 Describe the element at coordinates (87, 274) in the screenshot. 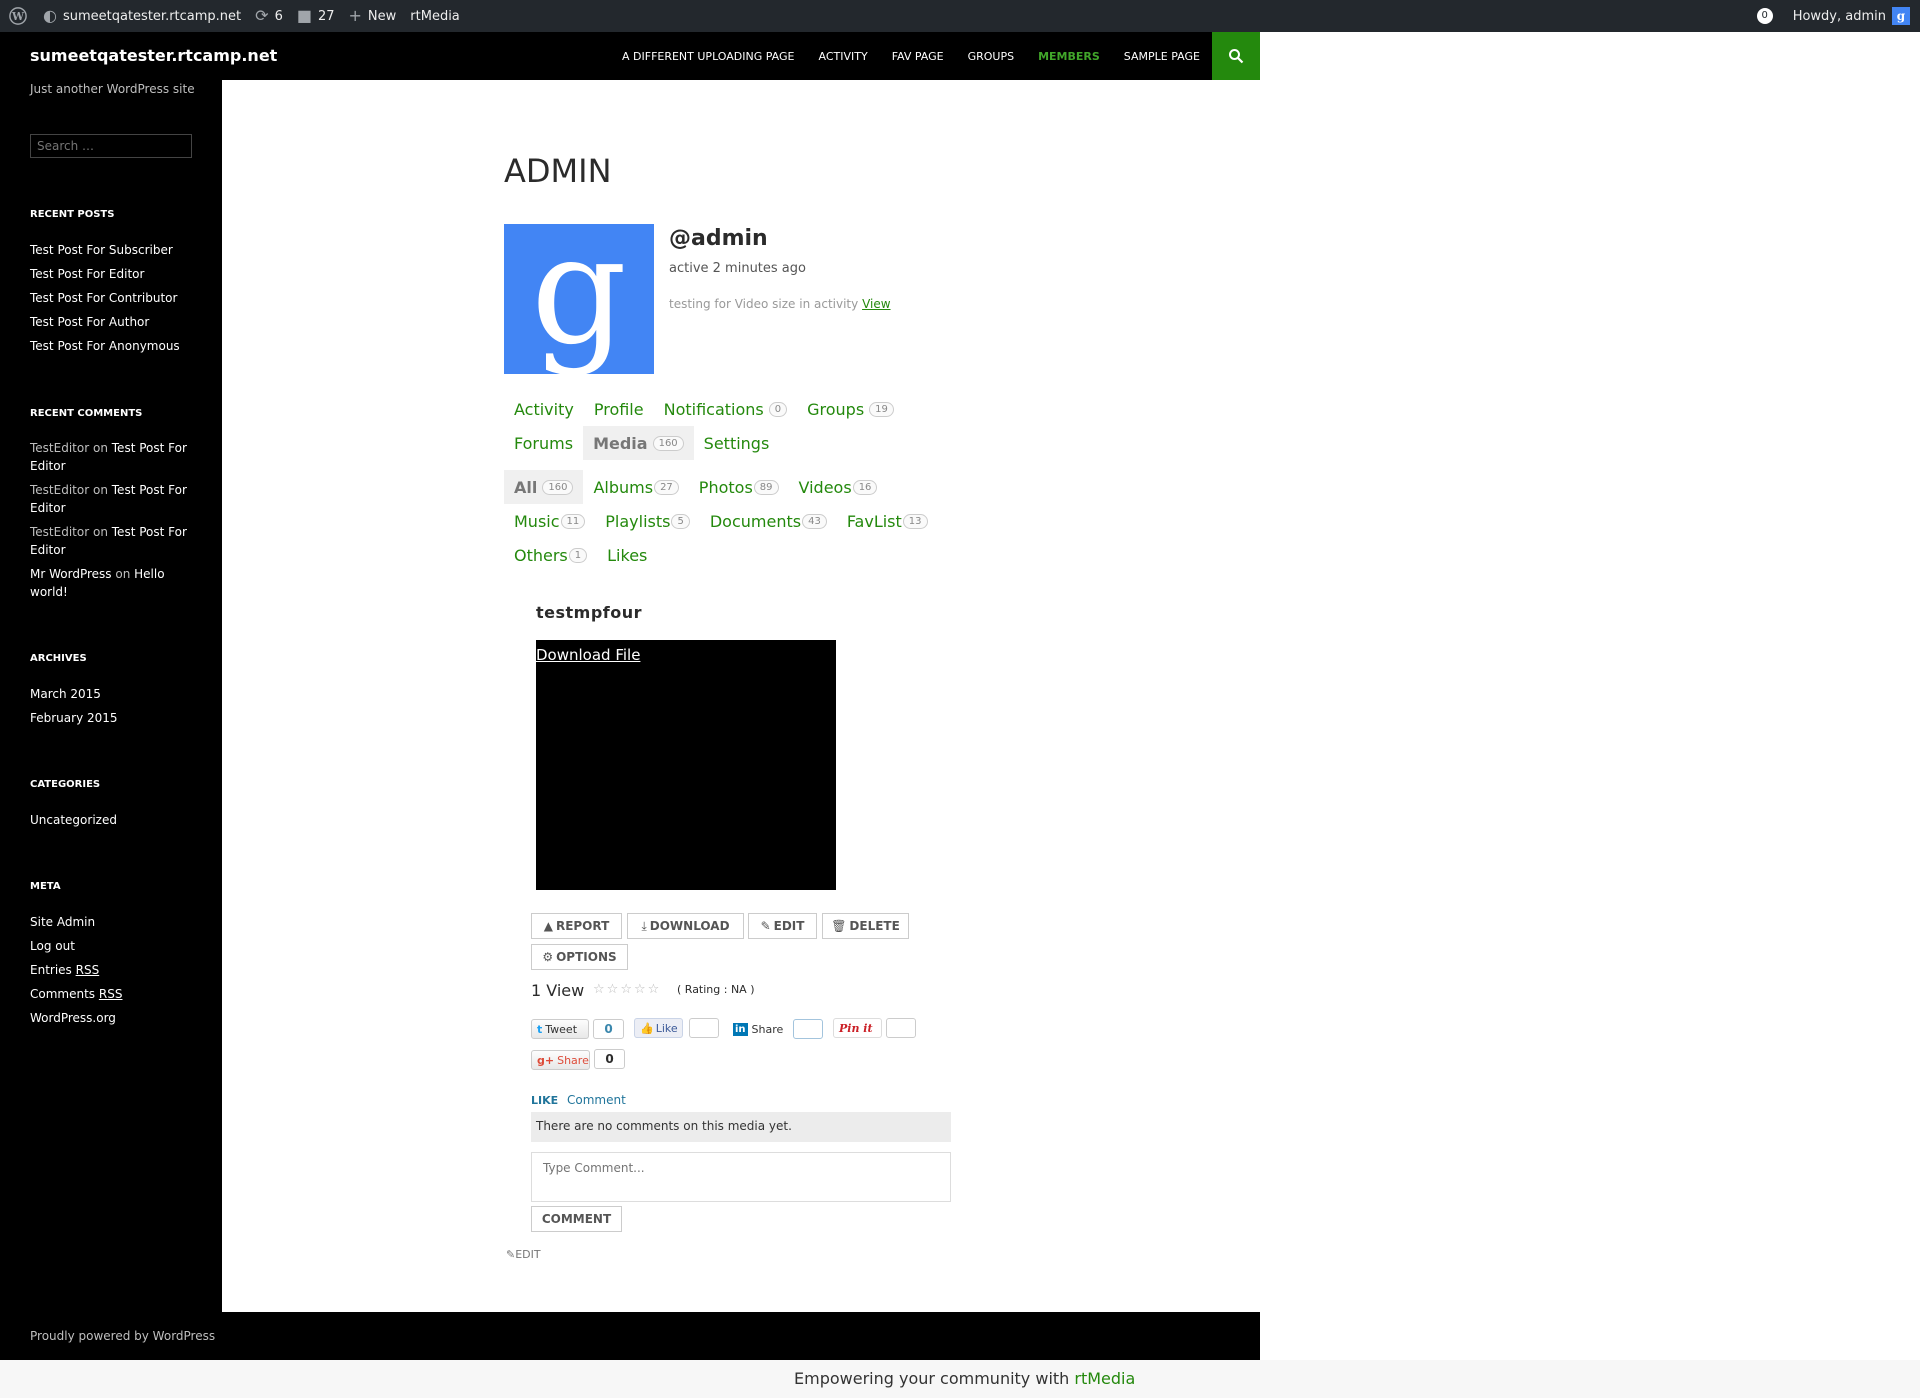

I see `recent-post-link: Test Post For Editor` at that location.